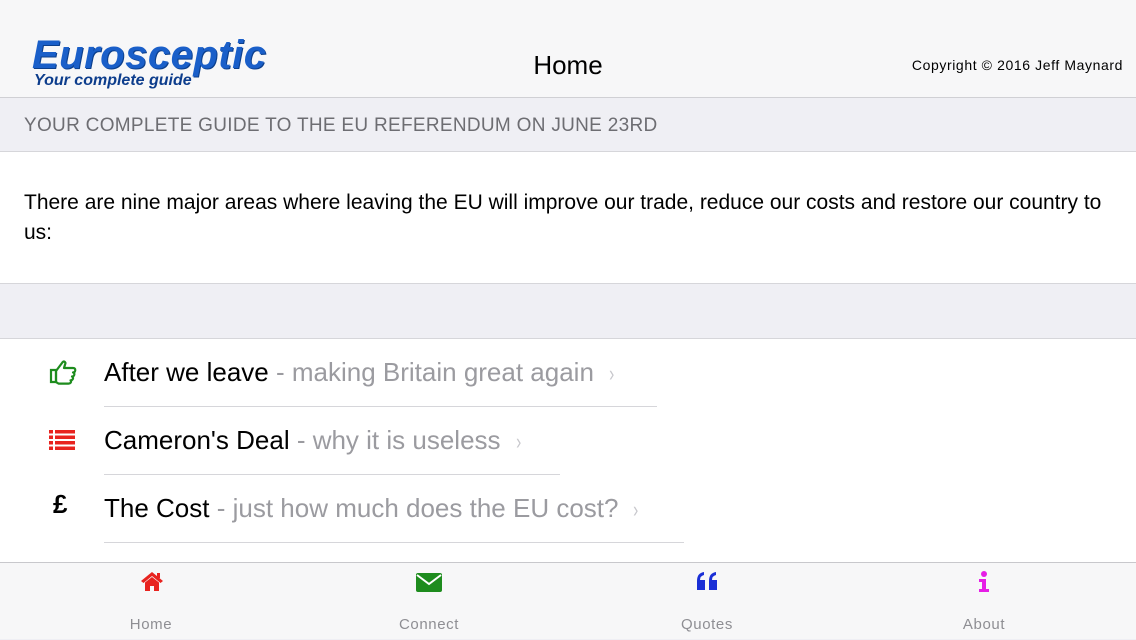  What do you see at coordinates (157, 508) in the screenshot?
I see `list-item-title: The Cost` at bounding box center [157, 508].